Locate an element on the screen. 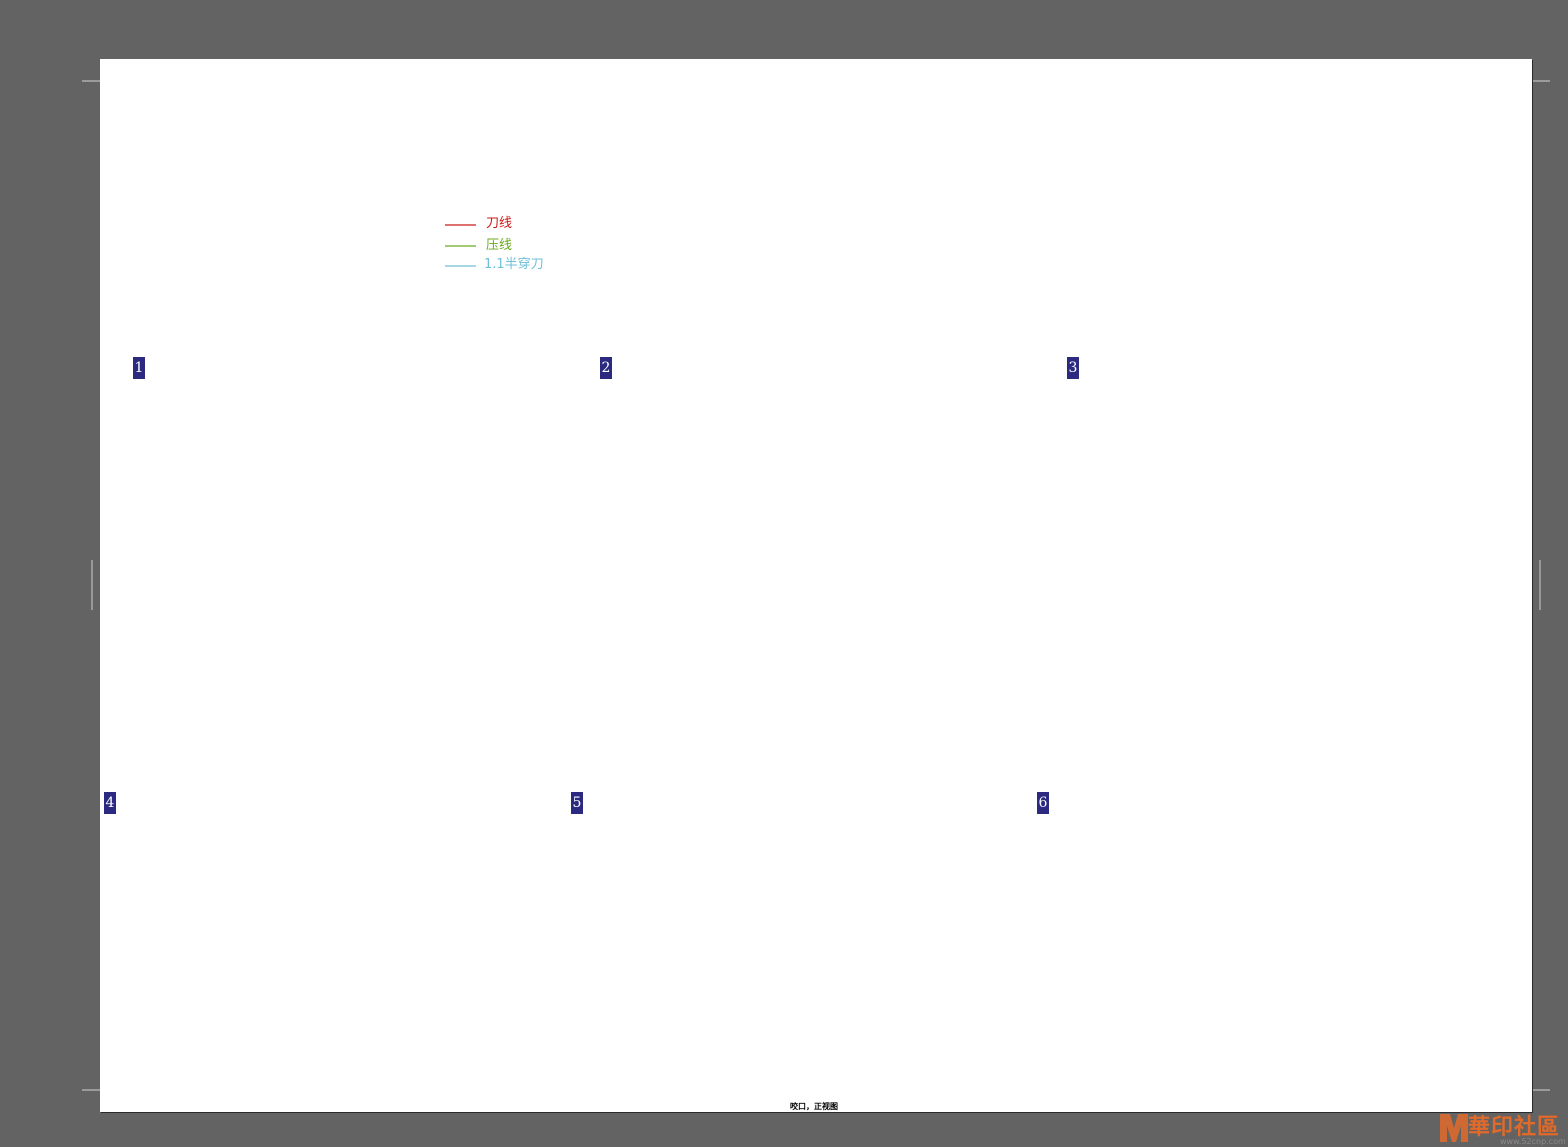 The image size is (1568, 1147). legend-cut-label: 刀线 is located at coordinates (499, 223).